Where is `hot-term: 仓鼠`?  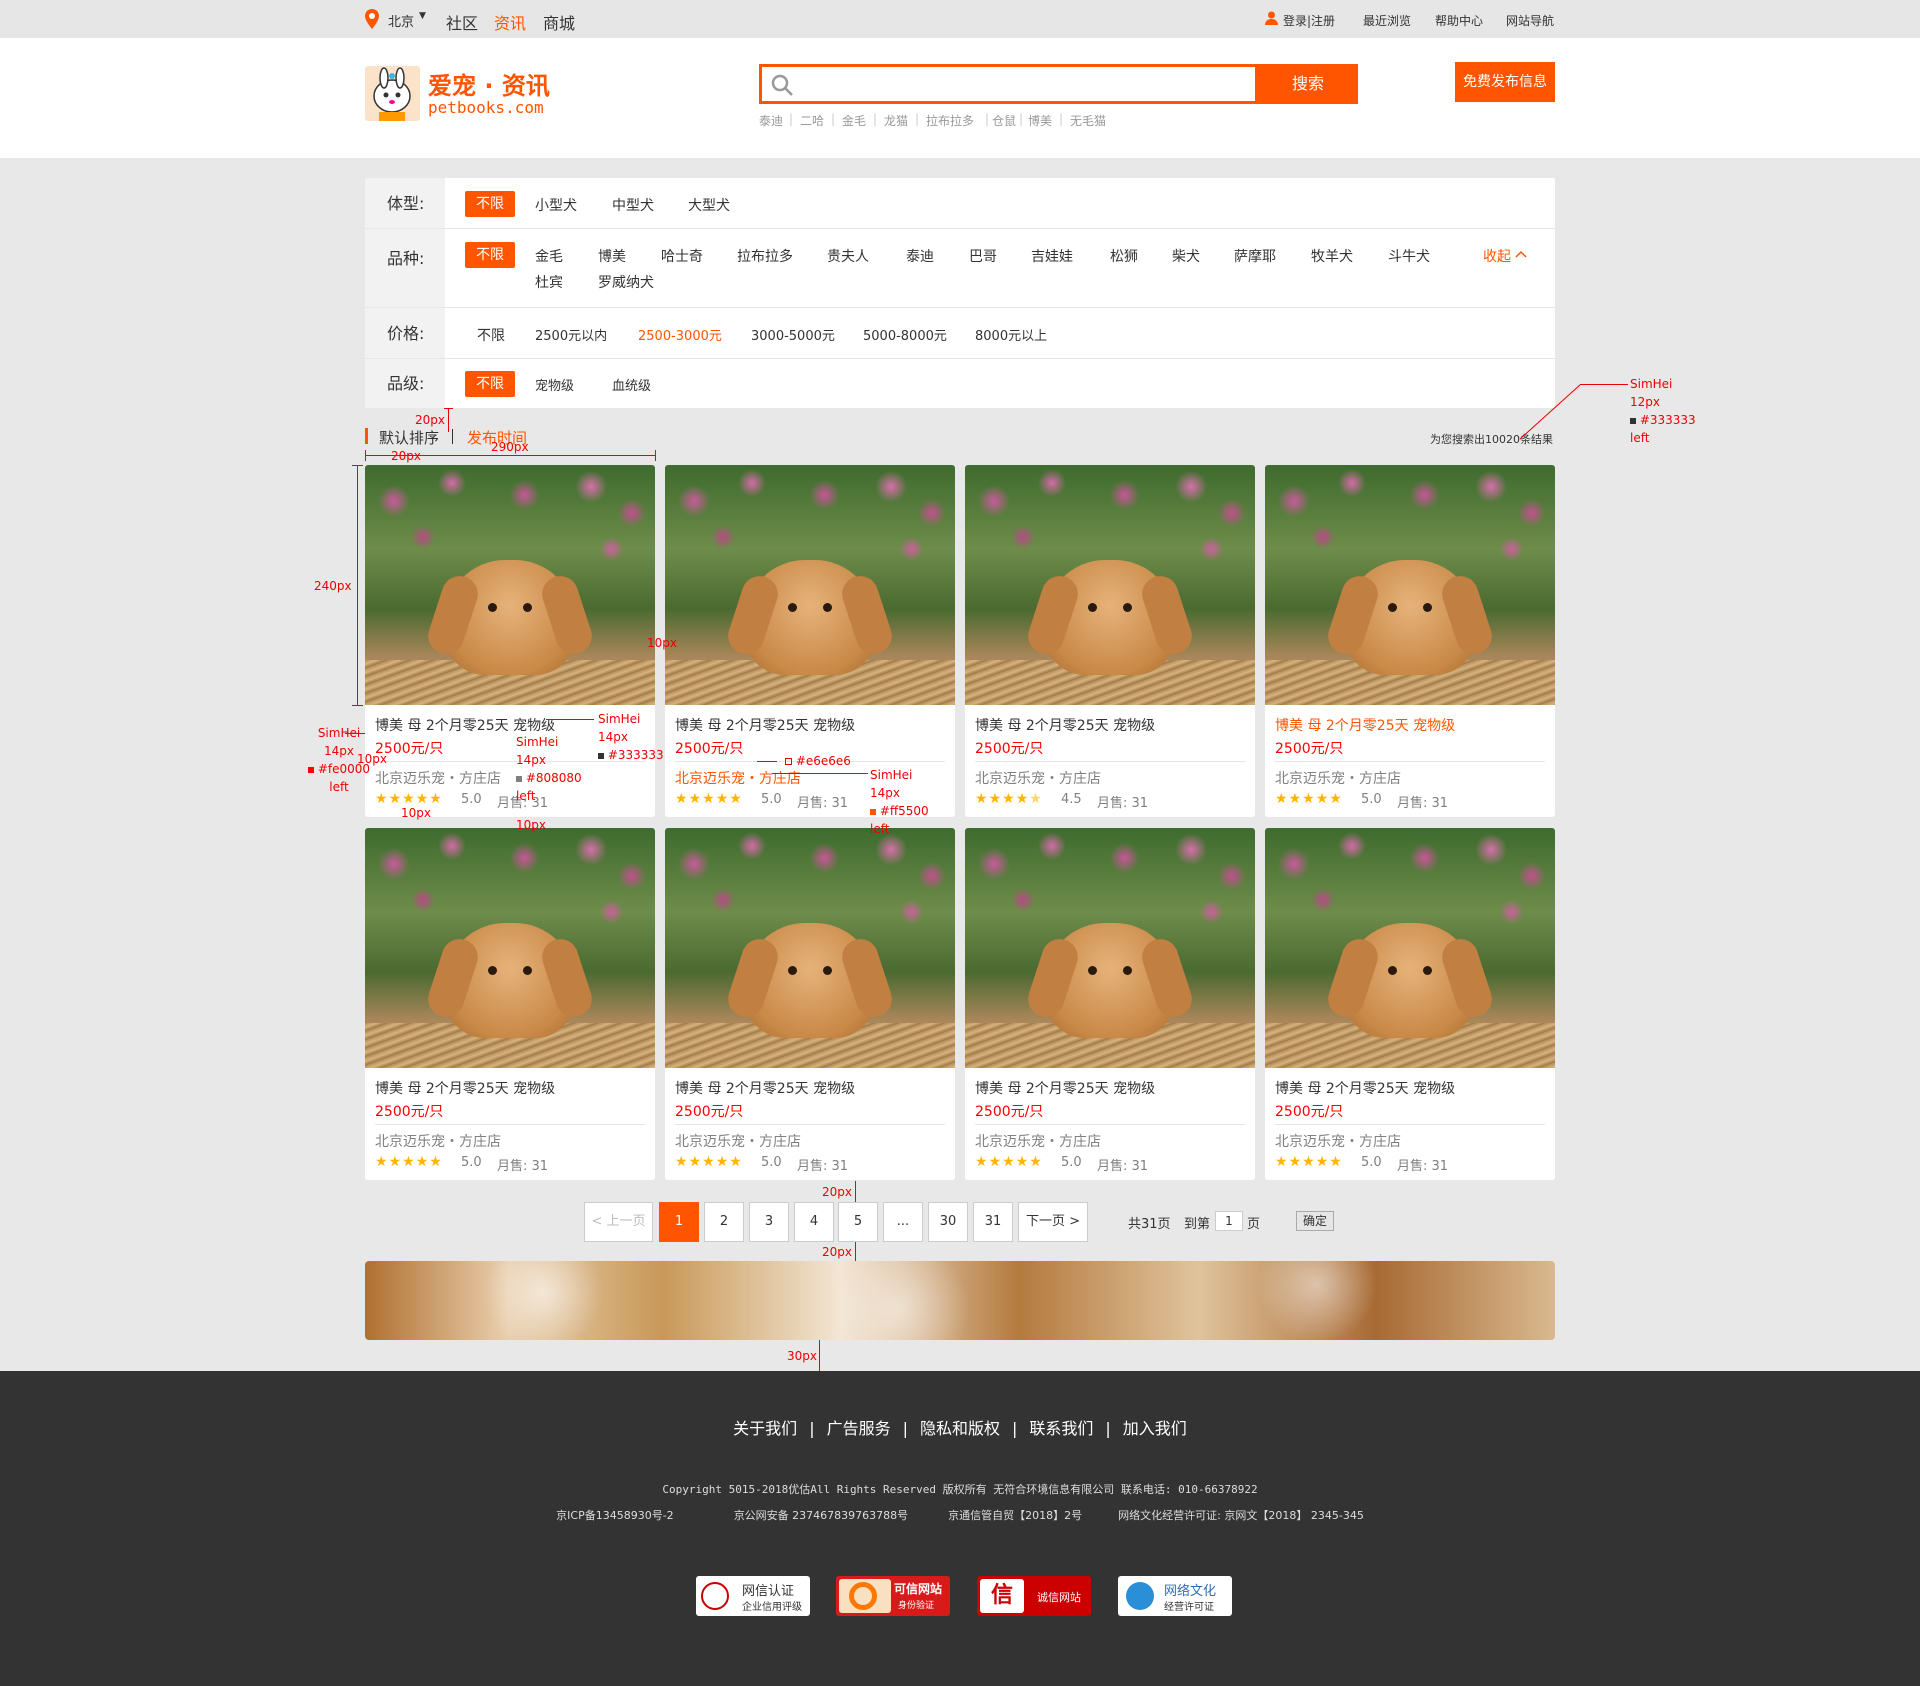
hot-term: 仓鼠 is located at coordinates (1004, 120).